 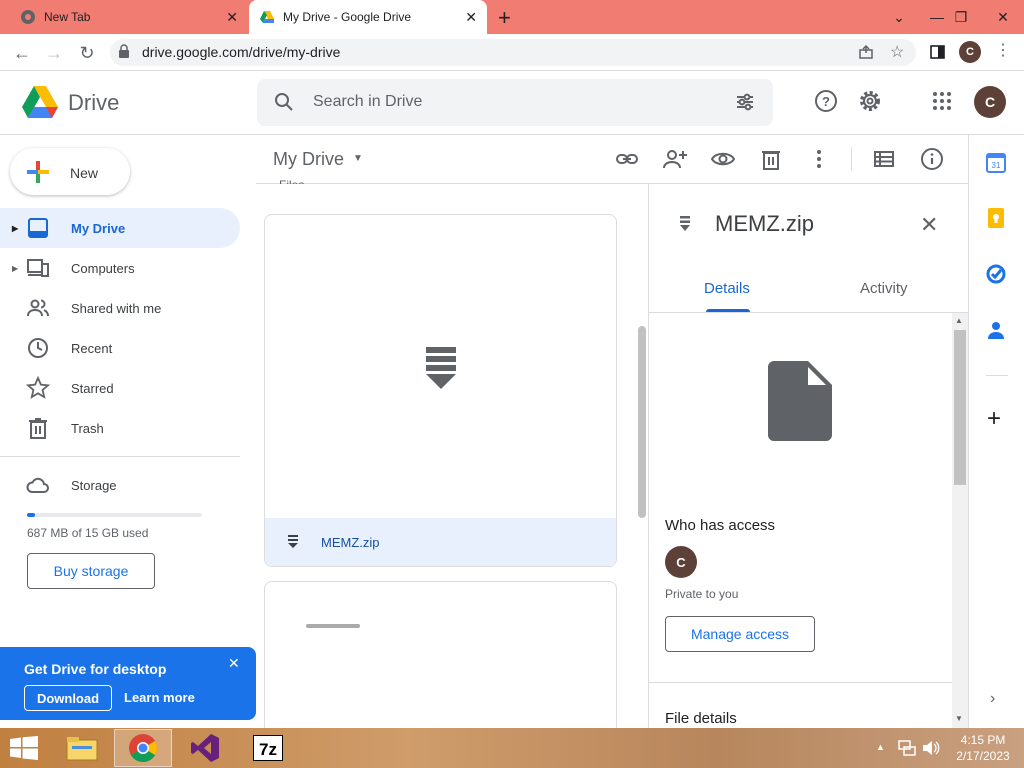 I want to click on manage-access-button: Manage access, so click(x=740, y=634).